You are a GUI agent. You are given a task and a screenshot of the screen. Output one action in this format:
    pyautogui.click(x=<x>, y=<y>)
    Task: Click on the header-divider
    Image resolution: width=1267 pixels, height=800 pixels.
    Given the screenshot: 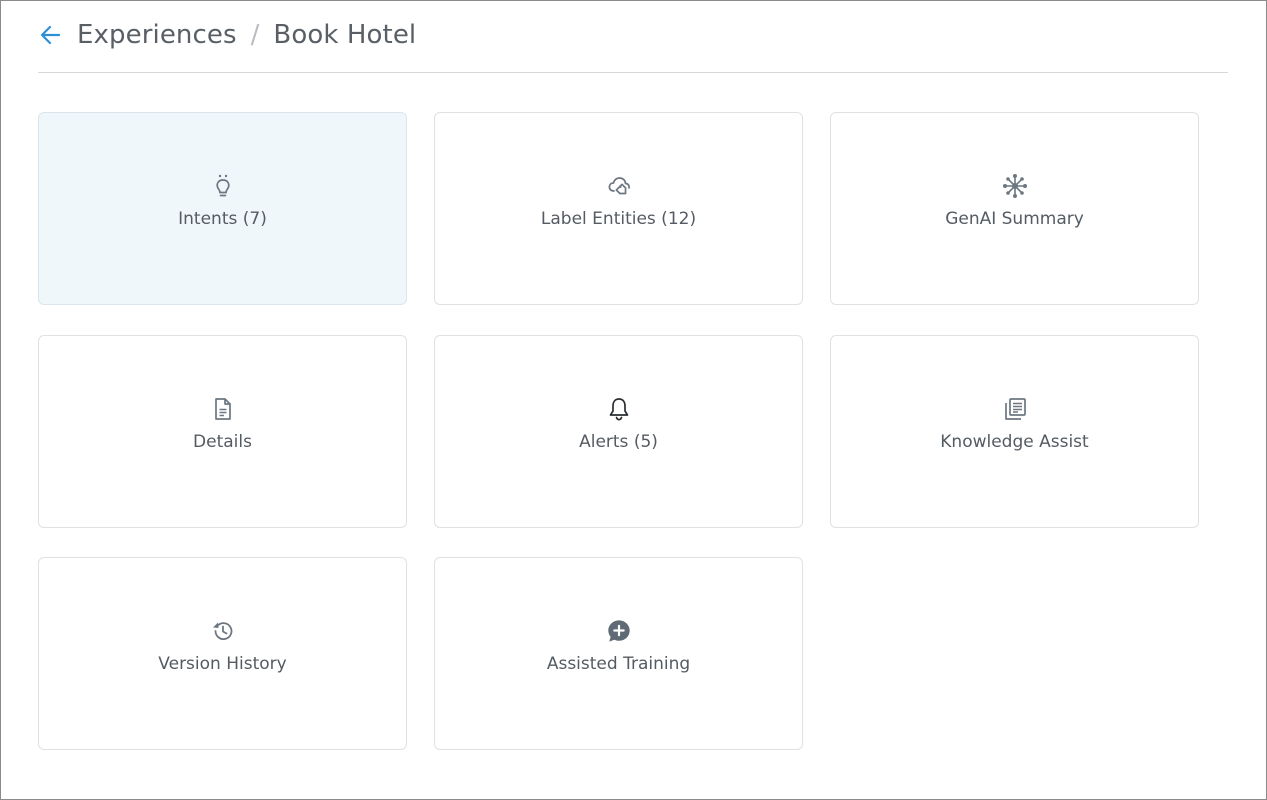 What is the action you would take?
    pyautogui.click(x=633, y=72)
    